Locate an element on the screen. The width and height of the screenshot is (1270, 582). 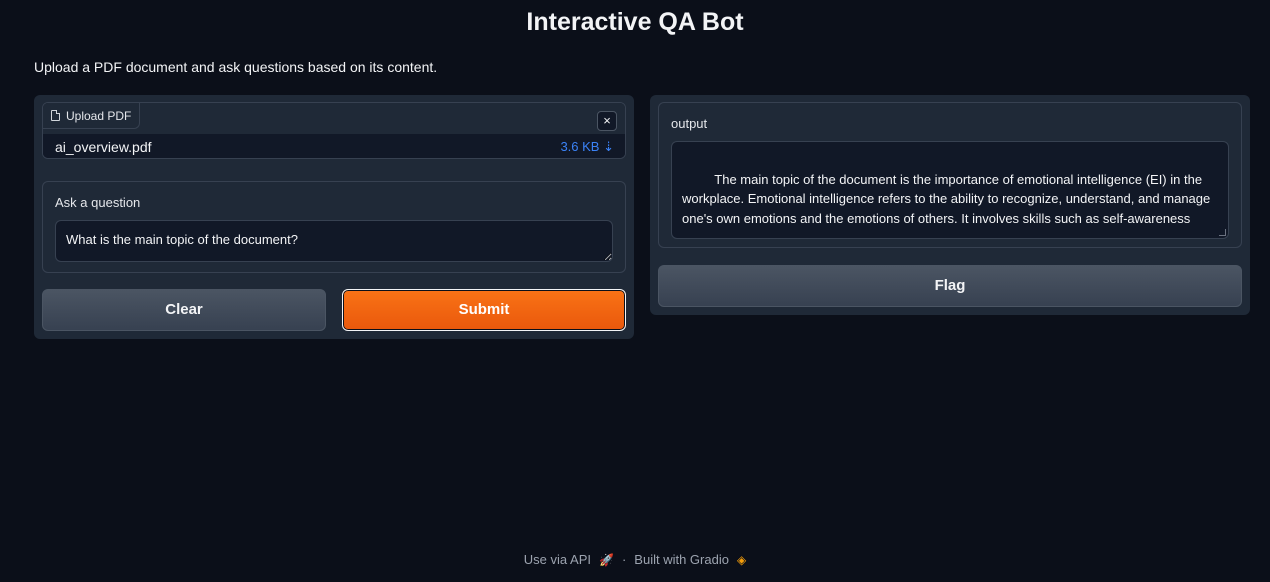
file-name: ai_overview.pdf is located at coordinates (103, 147).